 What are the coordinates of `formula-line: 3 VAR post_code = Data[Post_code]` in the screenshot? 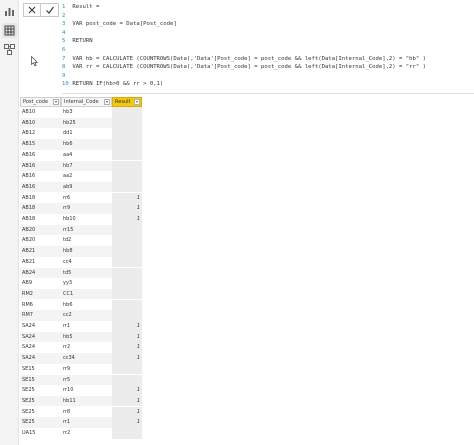 It's located at (119, 24).